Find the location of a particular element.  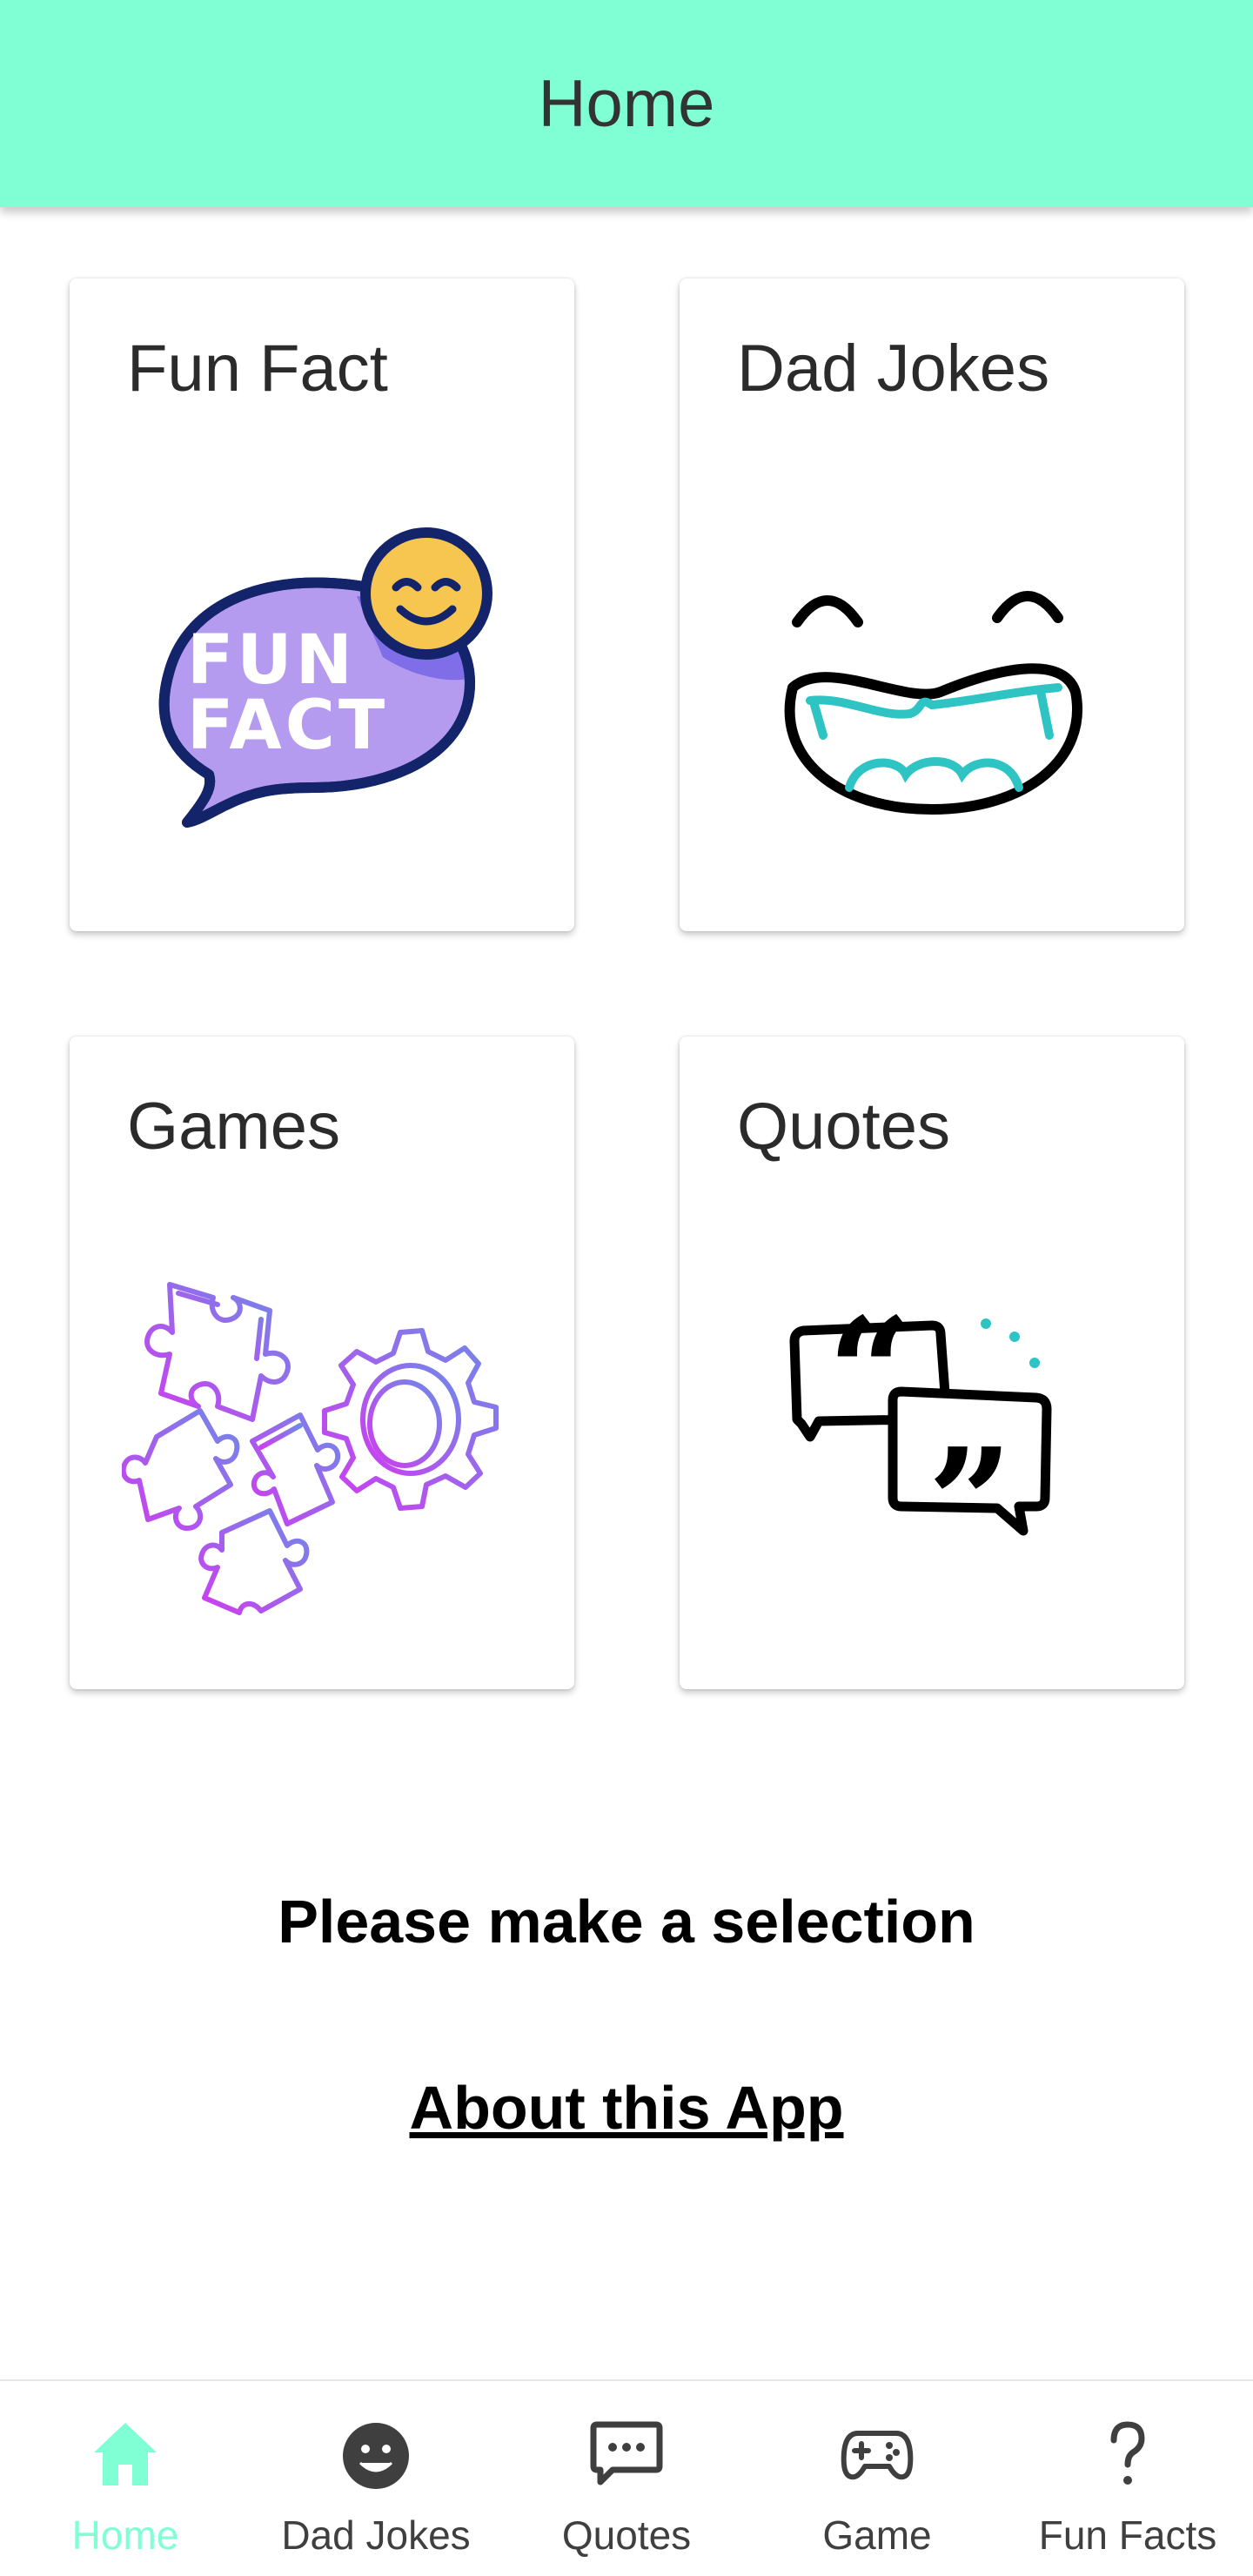

nav-item-fun-facts: Fun Facts is located at coordinates (1127, 2479).